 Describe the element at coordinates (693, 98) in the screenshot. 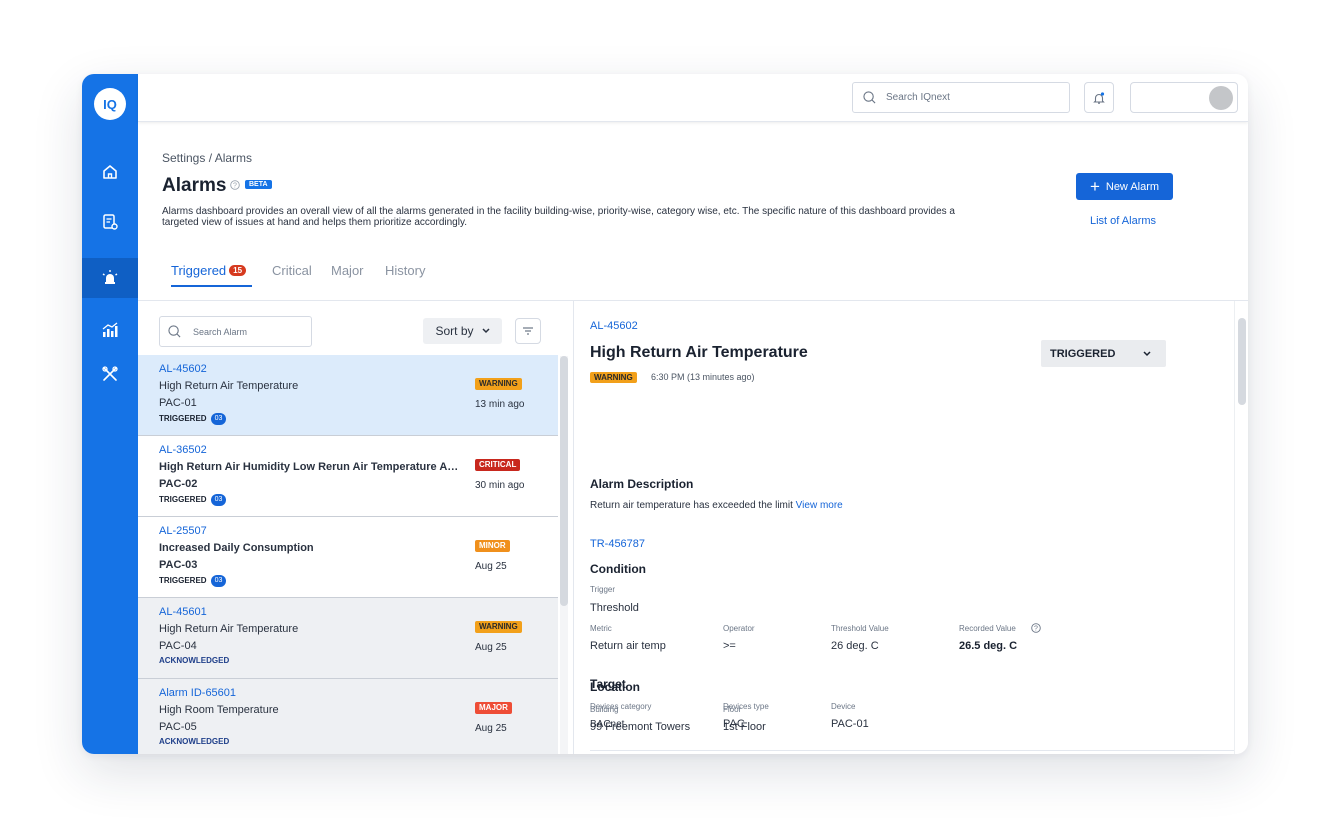

I see `top-bar: Search IQnext` at that location.